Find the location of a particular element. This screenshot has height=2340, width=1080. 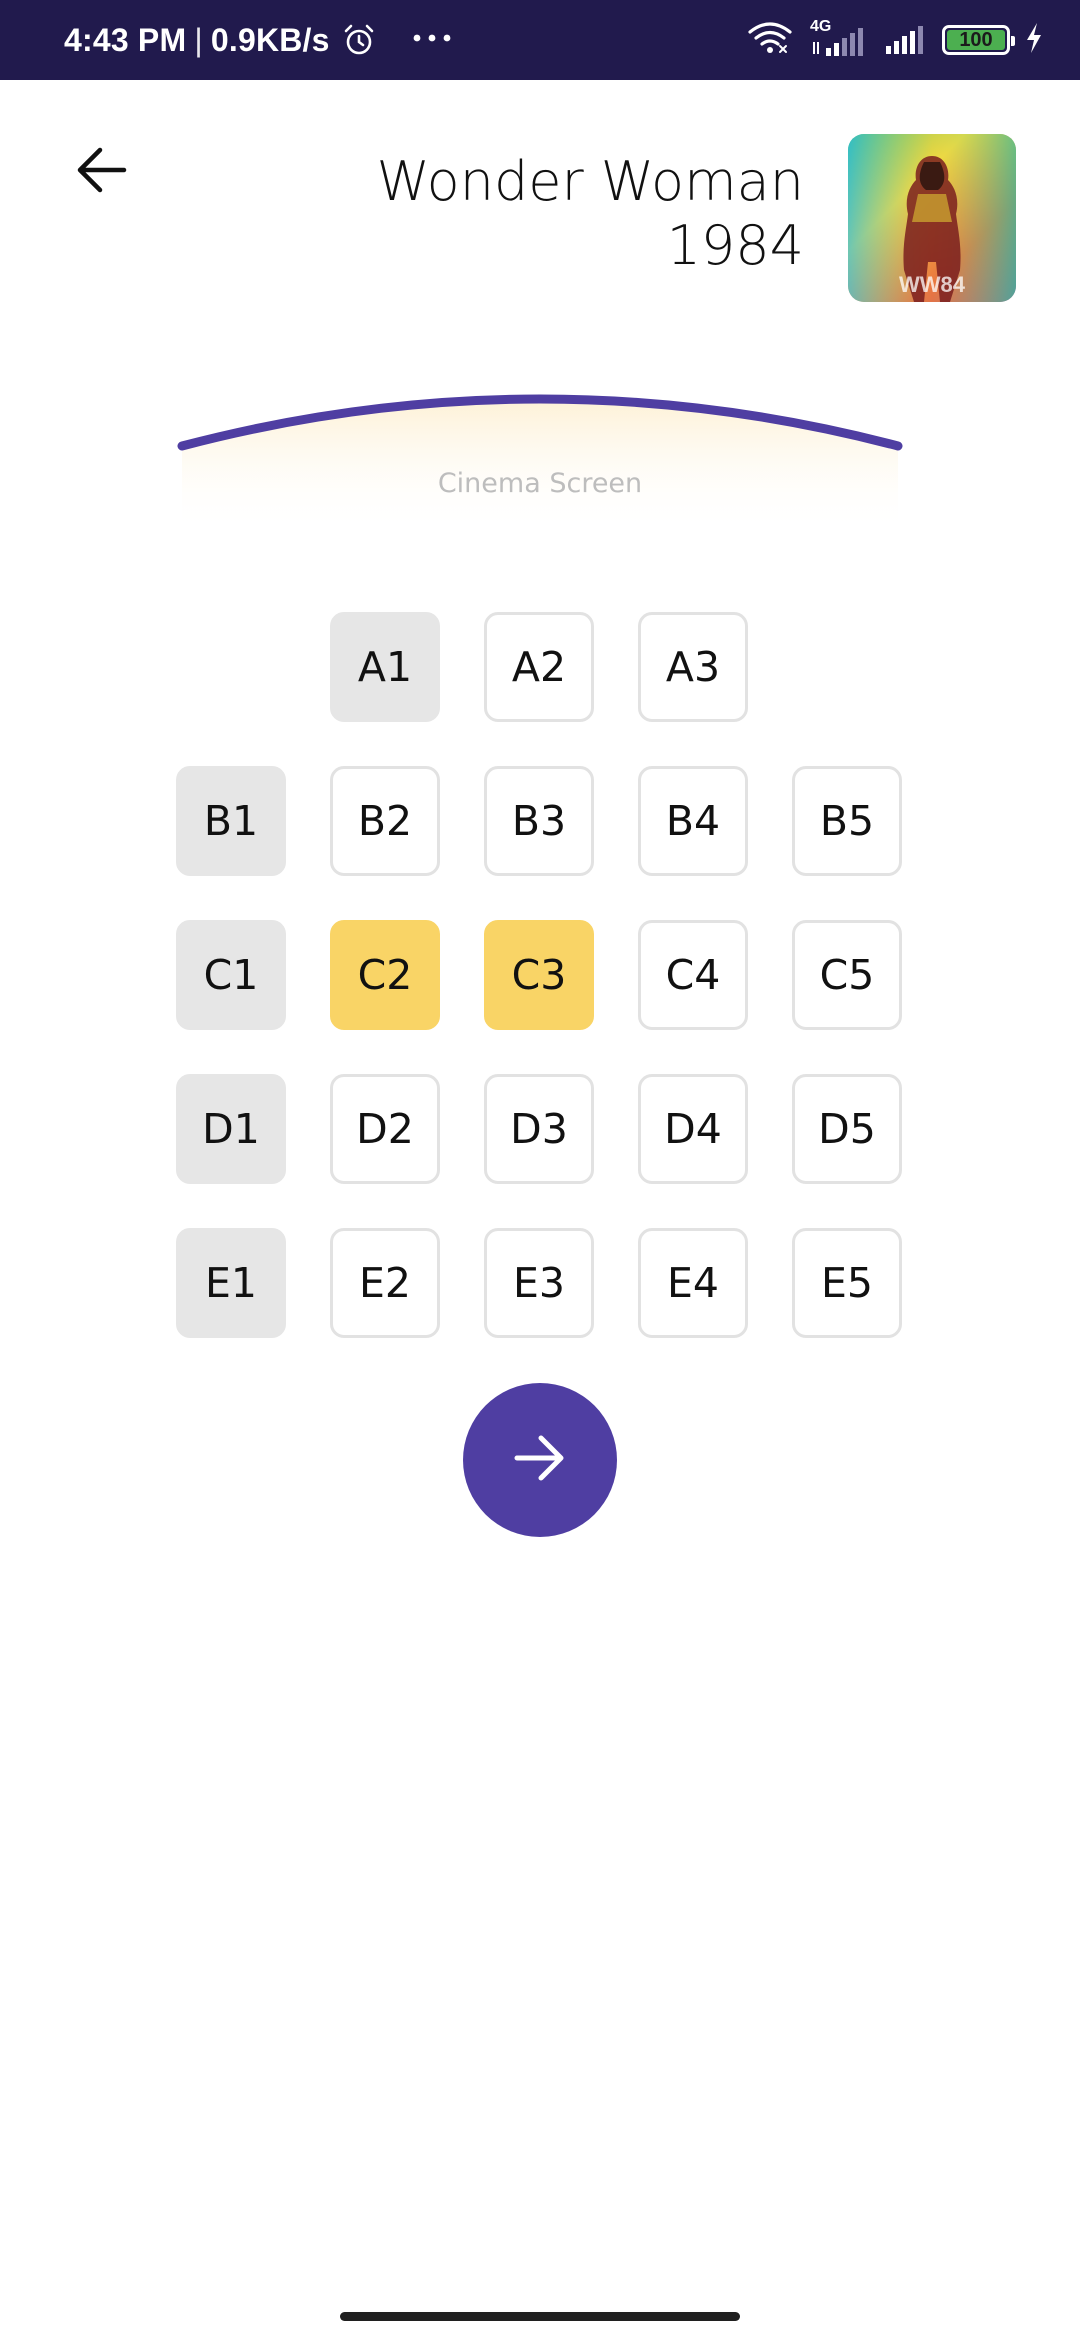

status-net-speed: 0.9KB/s is located at coordinates (270, 39).